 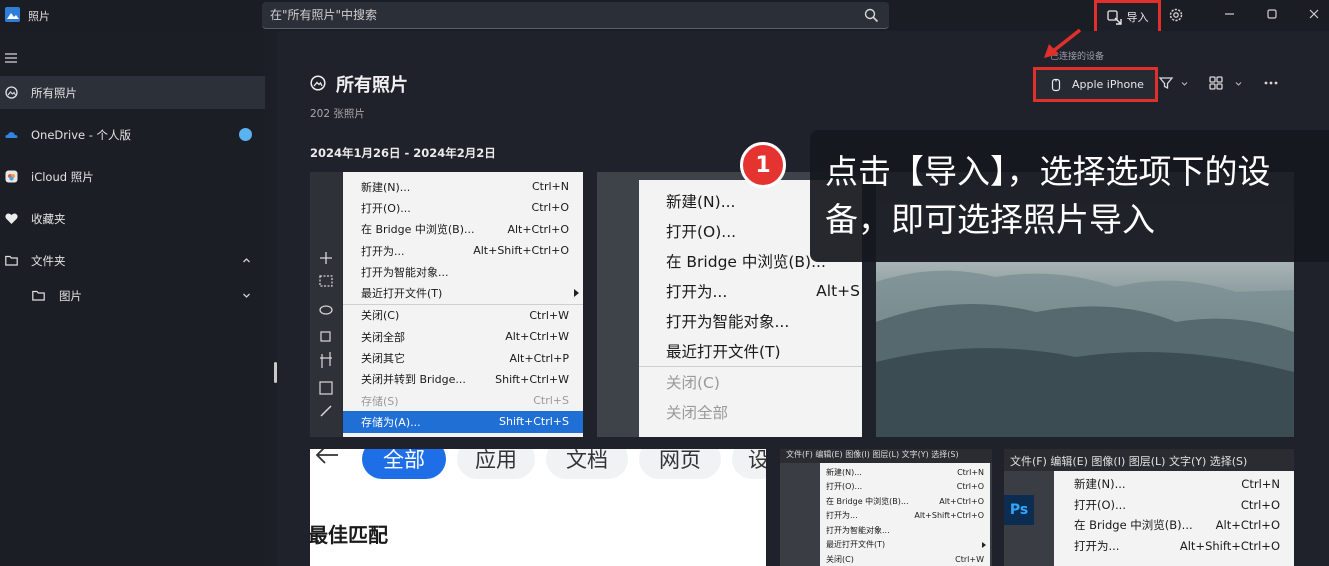 I want to click on menu-item-shortcut: Ctrl+N, so click(x=970, y=472).